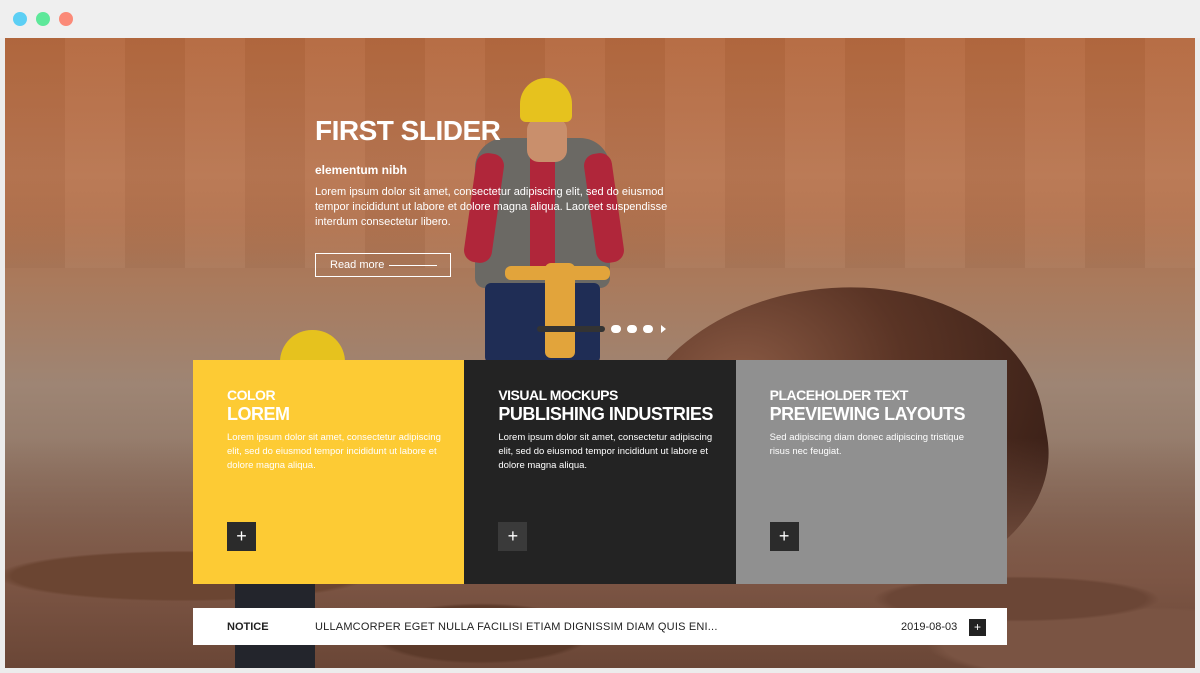 Image resolution: width=1200 pixels, height=673 pixels. What do you see at coordinates (867, 414) in the screenshot?
I see `card-heading: PREVIEWING LAYOUTS` at bounding box center [867, 414].